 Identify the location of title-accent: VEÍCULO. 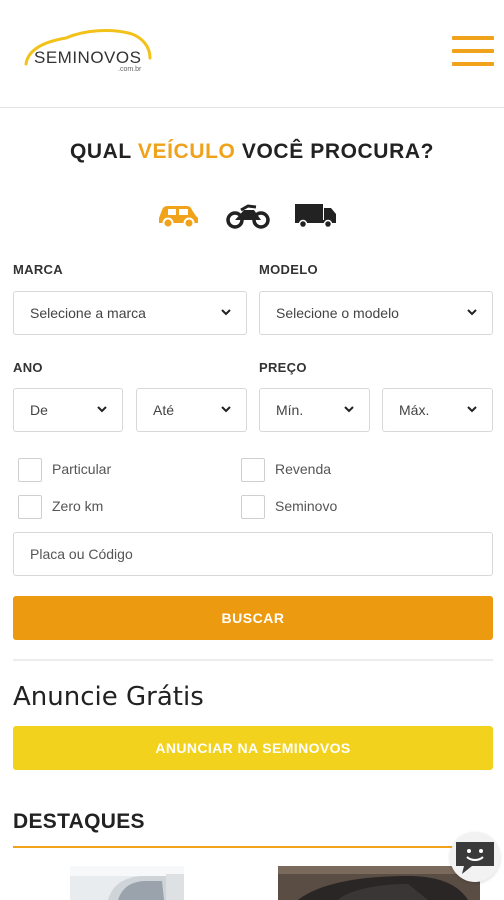
(186, 151).